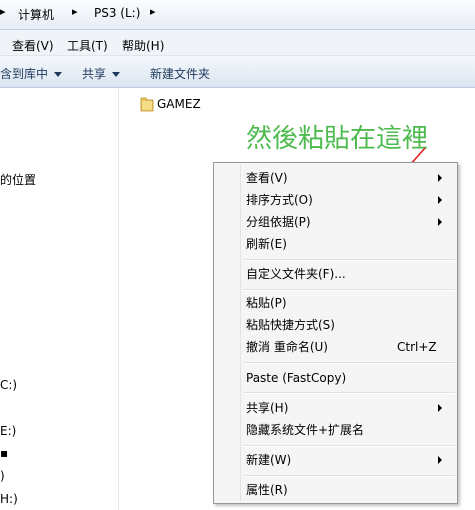  Describe the element at coordinates (267, 178) in the screenshot. I see `menu-item-view: 查看(V)` at that location.